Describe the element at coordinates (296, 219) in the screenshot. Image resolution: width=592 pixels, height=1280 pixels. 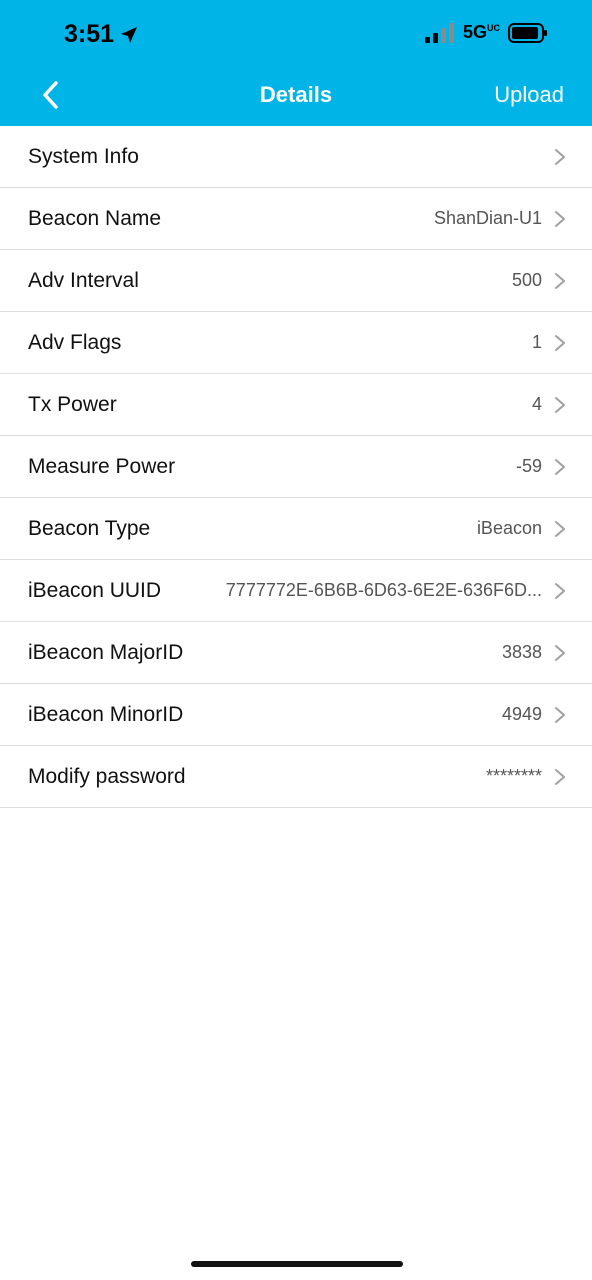
I see `list-row-beacon-name: Beacon Name ShanDian-U1` at that location.